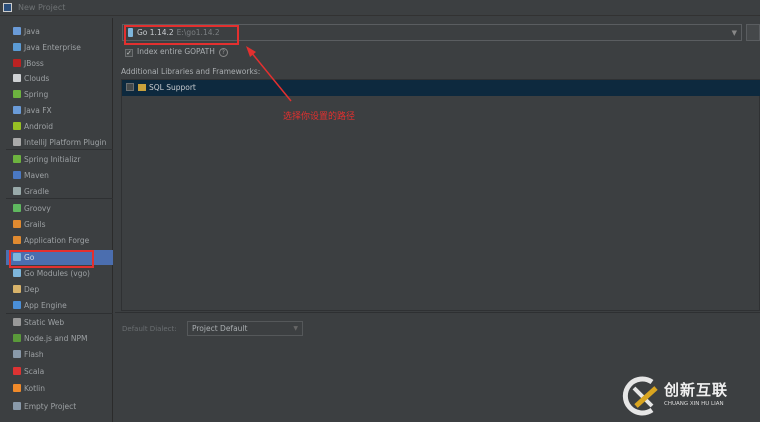  Describe the element at coordinates (269, 74) in the screenshot. I see `annotation-arrow` at that location.